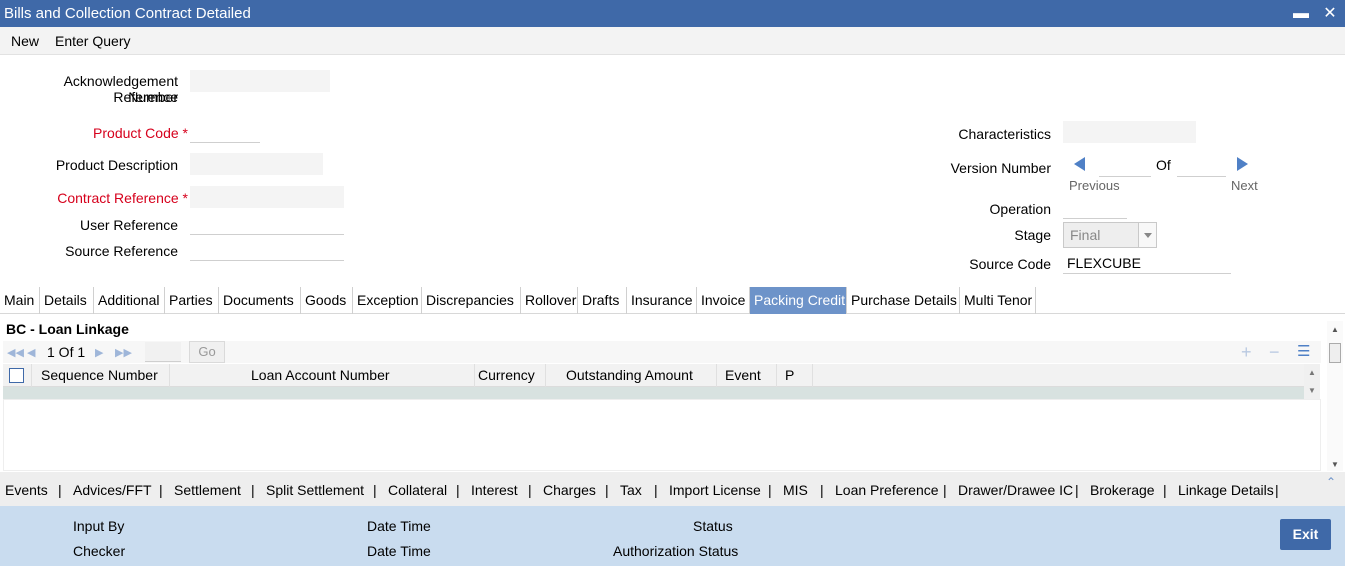 Image resolution: width=1345 pixels, height=566 pixels. Describe the element at coordinates (207, 352) in the screenshot. I see `go-button: Go` at that location.